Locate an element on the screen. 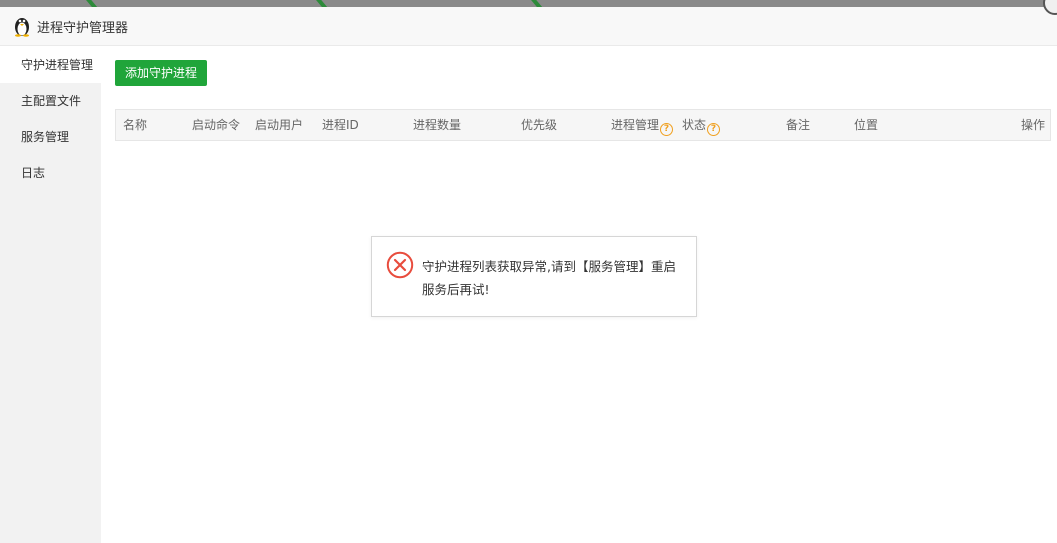 The image size is (1057, 543). add-process-button: 添加守护进程 is located at coordinates (161, 73).